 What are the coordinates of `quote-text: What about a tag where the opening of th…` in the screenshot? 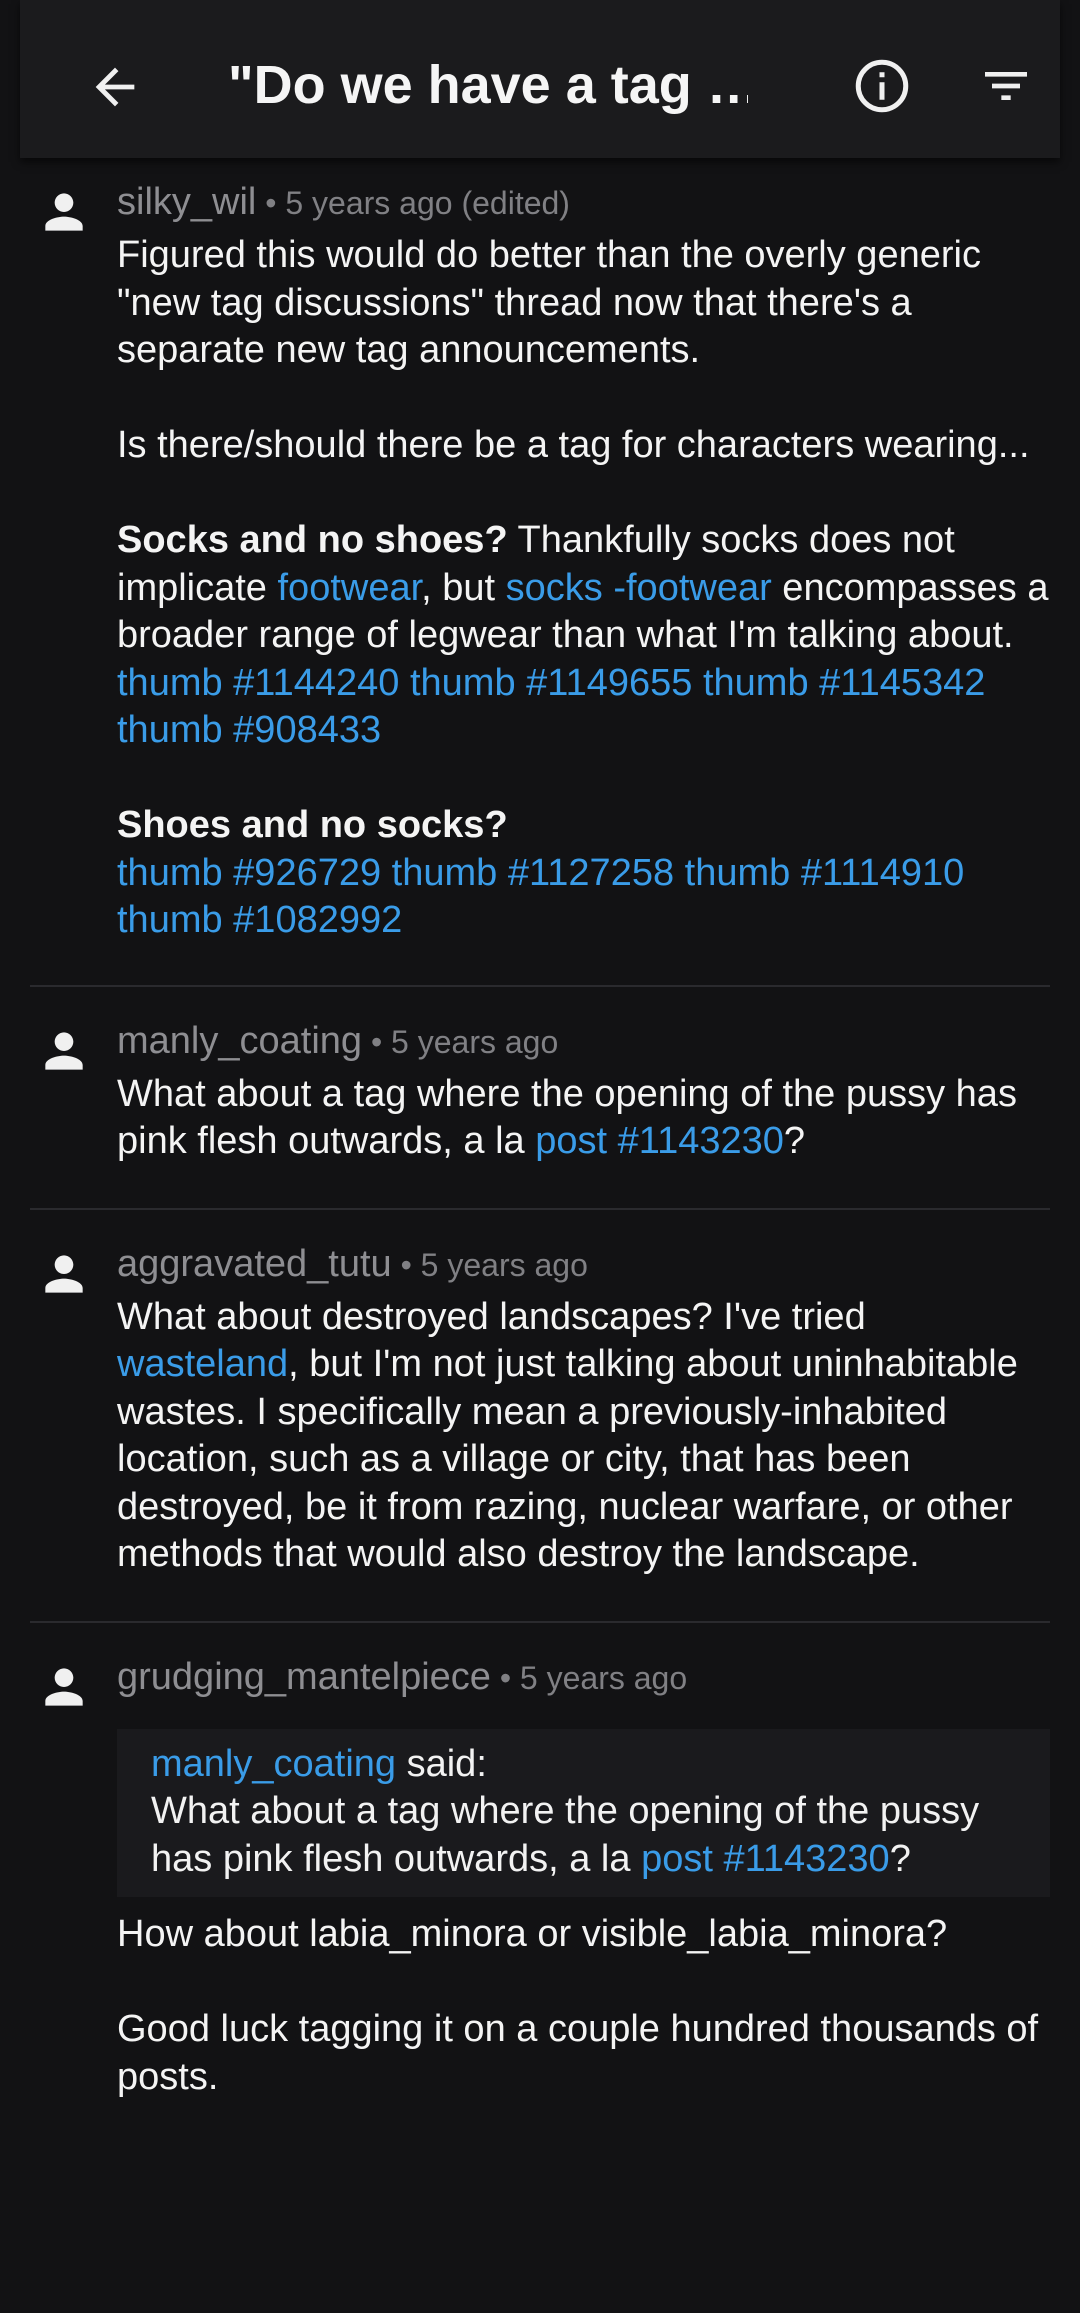 It's located at (565, 1835).